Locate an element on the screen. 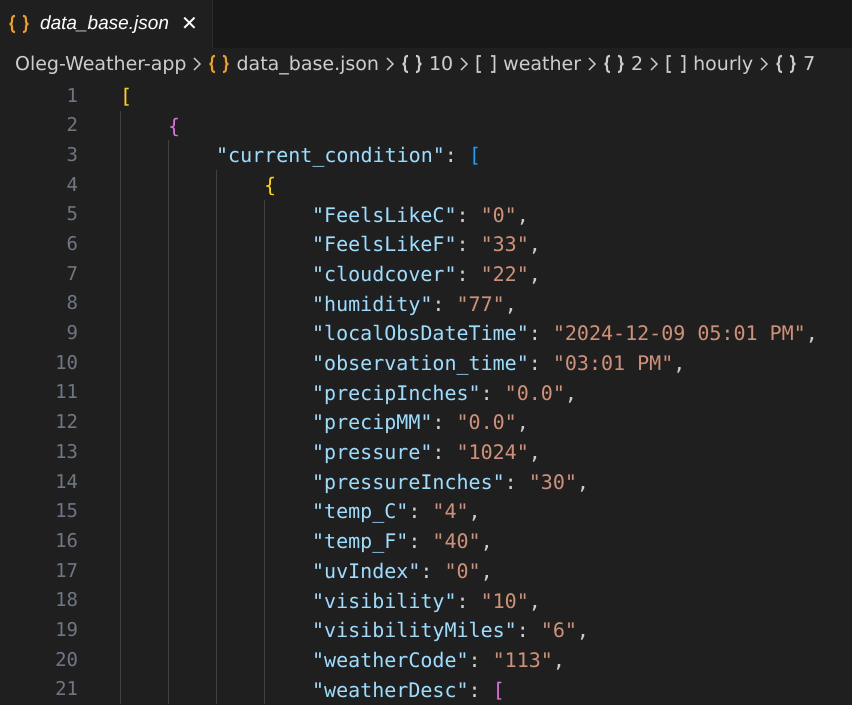  code-line: "pressureInches": "30", is located at coordinates (450, 482).